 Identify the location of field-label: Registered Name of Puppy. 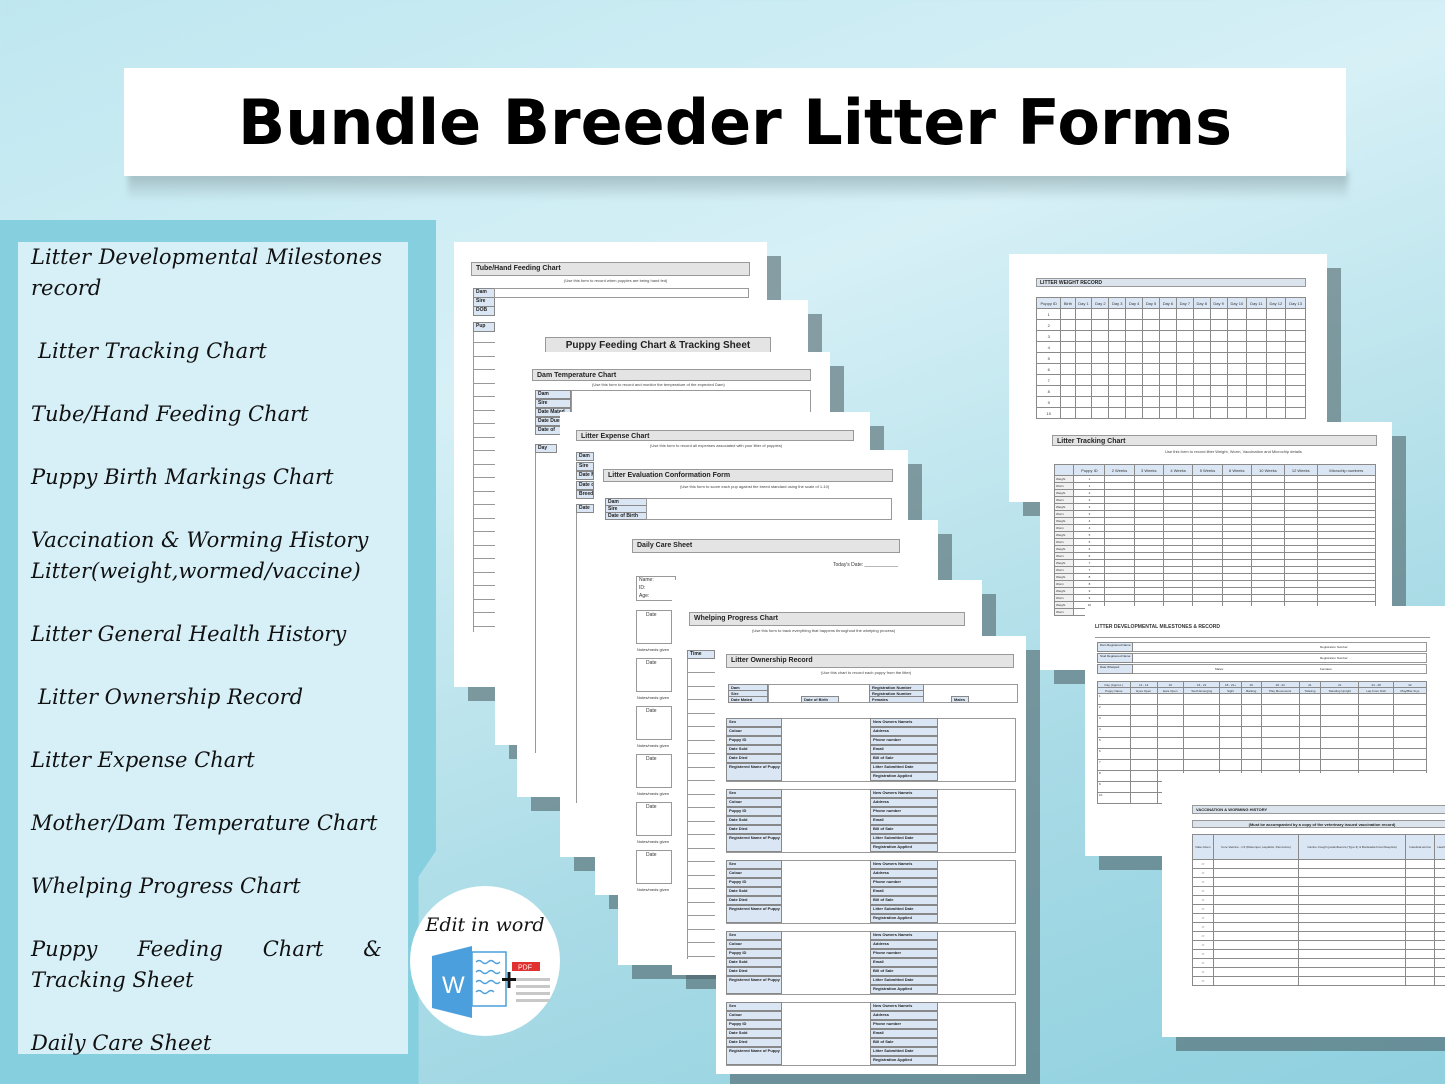
(754, 1056).